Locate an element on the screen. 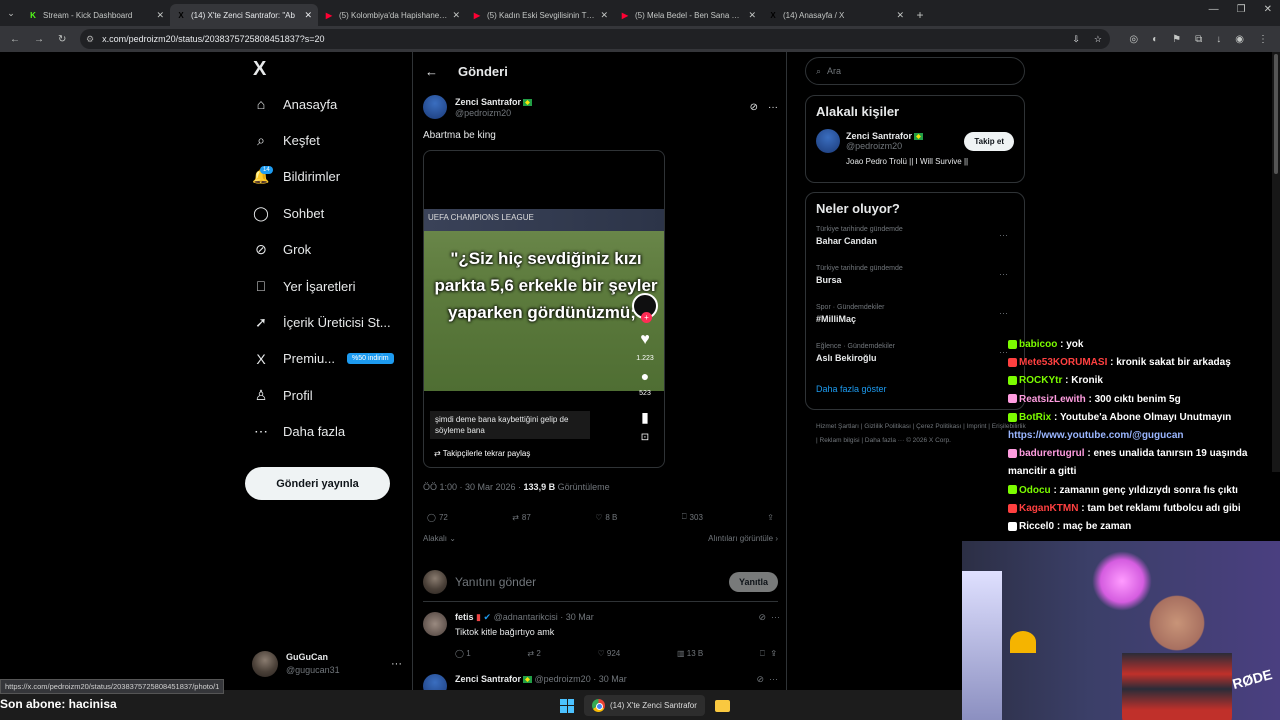 The height and width of the screenshot is (720, 1280). repost-button: ⇄ 2 is located at coordinates (533, 654).